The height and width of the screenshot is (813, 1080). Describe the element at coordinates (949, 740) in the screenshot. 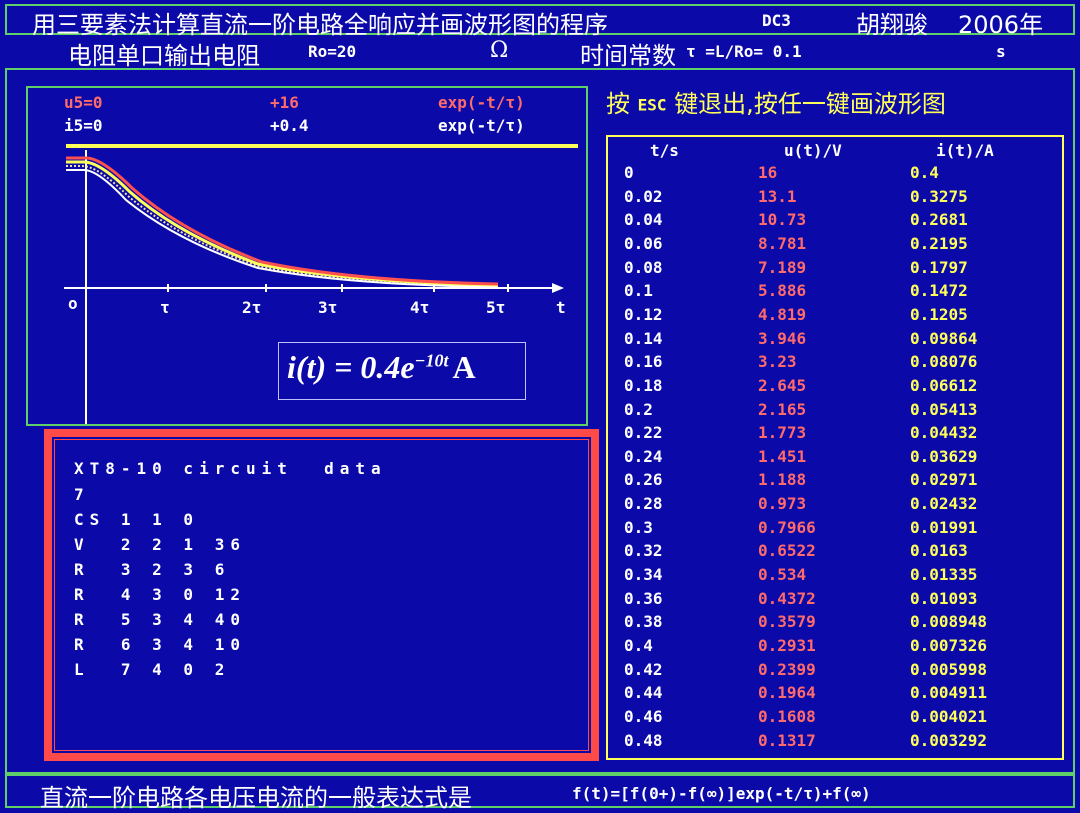

I see `table-cell: 0.003292` at that location.